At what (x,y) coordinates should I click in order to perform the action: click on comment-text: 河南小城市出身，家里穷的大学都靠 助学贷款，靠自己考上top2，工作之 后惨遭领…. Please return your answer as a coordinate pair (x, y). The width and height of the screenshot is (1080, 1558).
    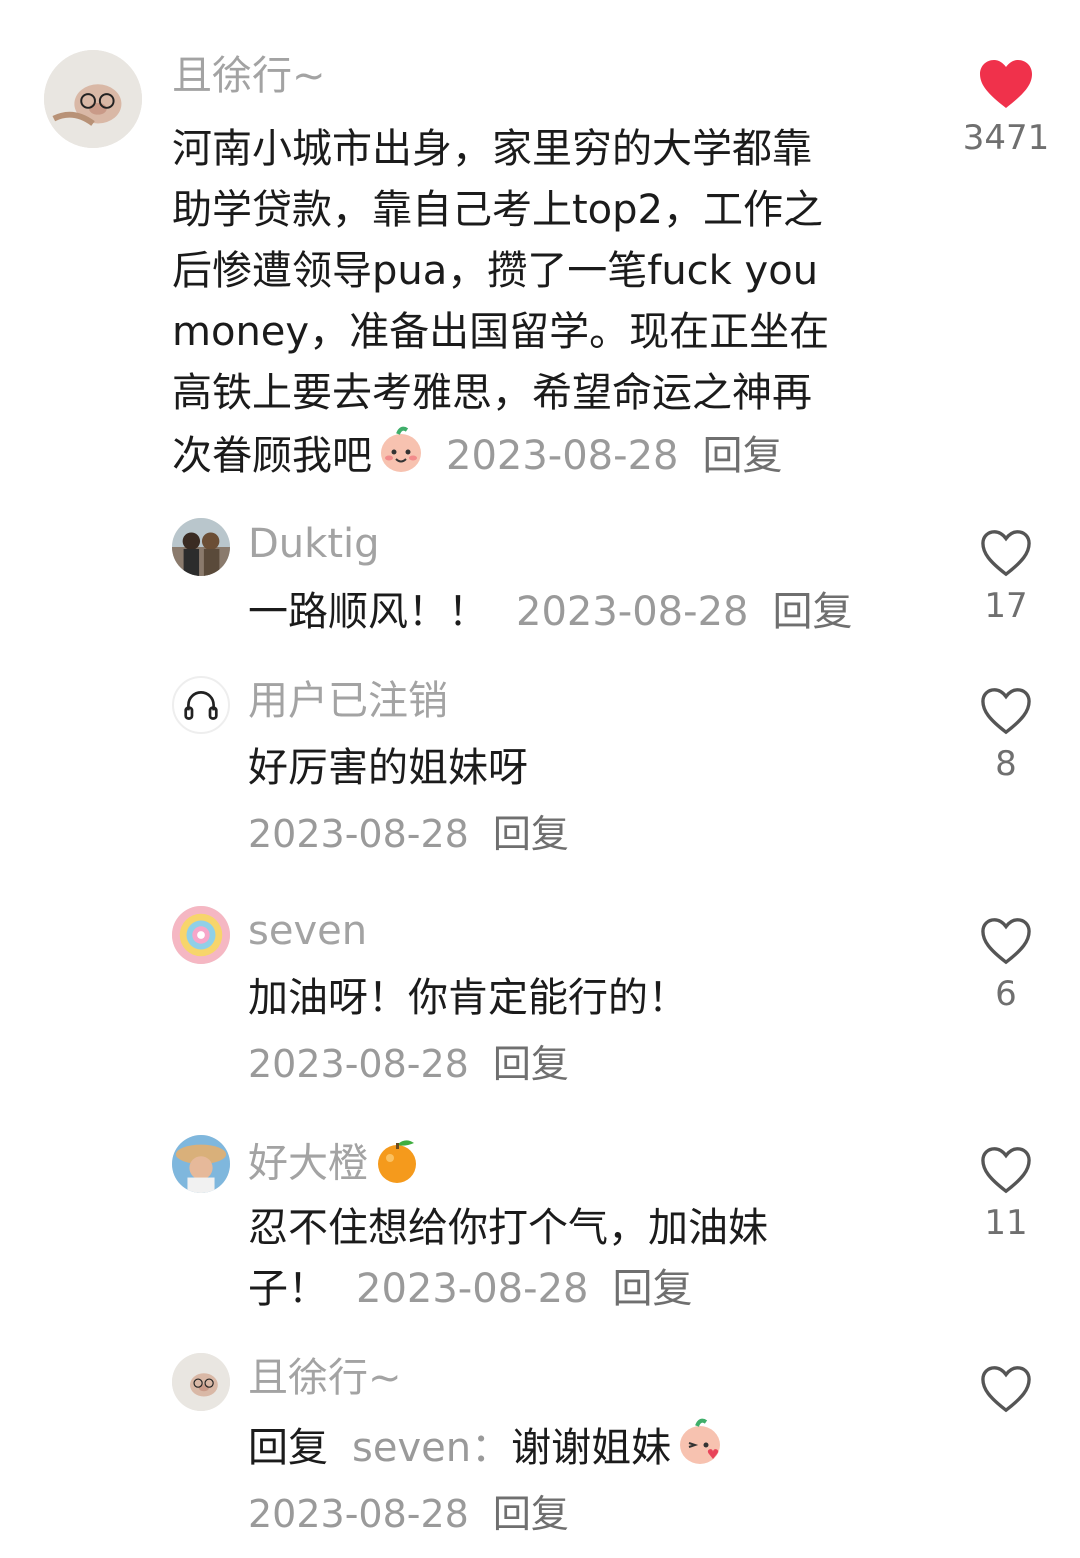
    Looking at the image, I should click on (500, 302).